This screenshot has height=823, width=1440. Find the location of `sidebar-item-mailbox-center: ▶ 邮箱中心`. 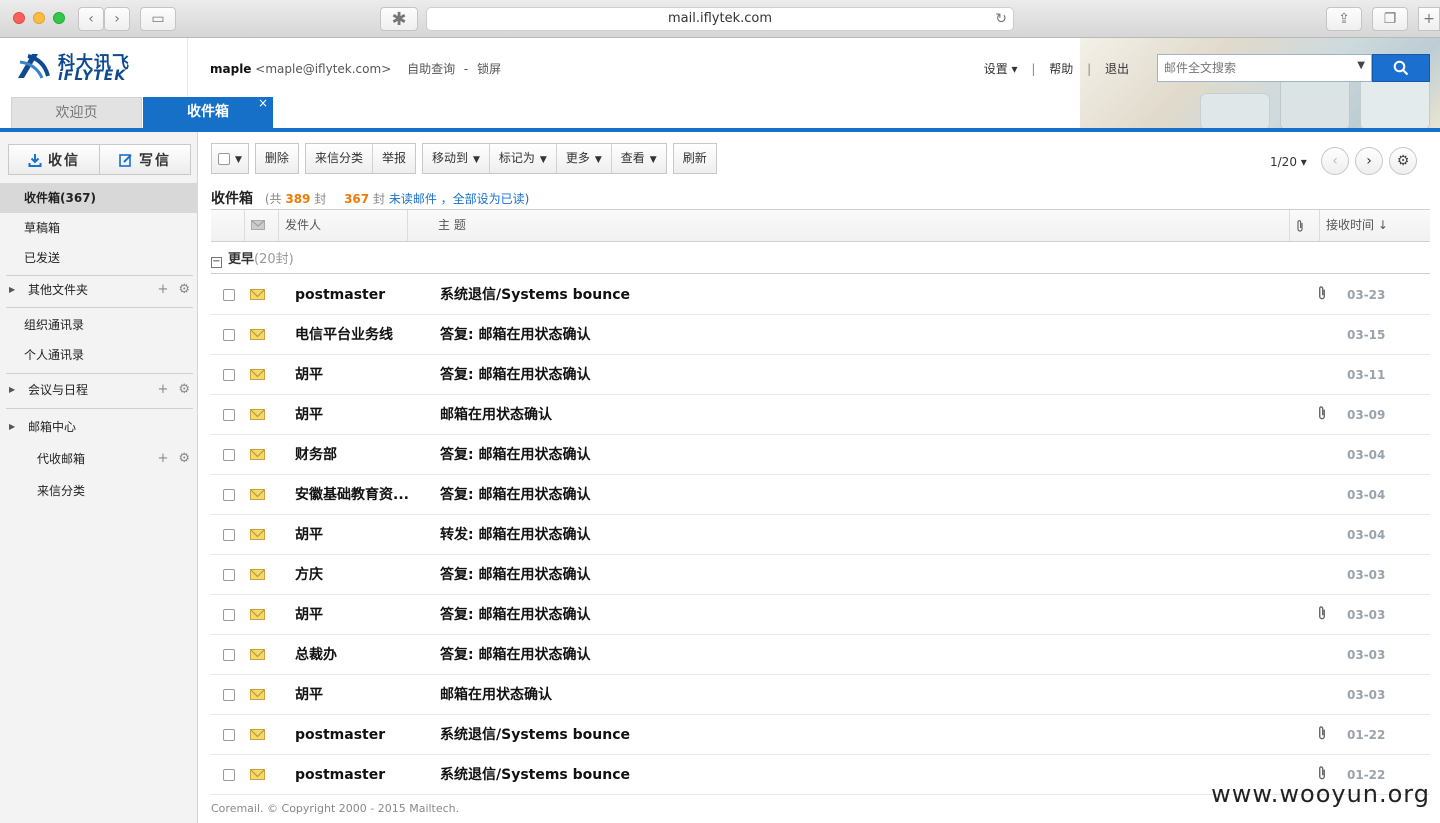

sidebar-item-mailbox-center: ▶ 邮箱中心 is located at coordinates (99, 427).